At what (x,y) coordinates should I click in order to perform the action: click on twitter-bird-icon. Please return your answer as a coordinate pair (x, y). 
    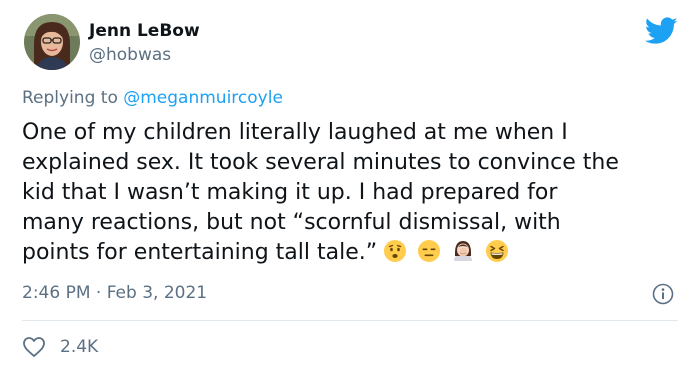
    Looking at the image, I should click on (661, 31).